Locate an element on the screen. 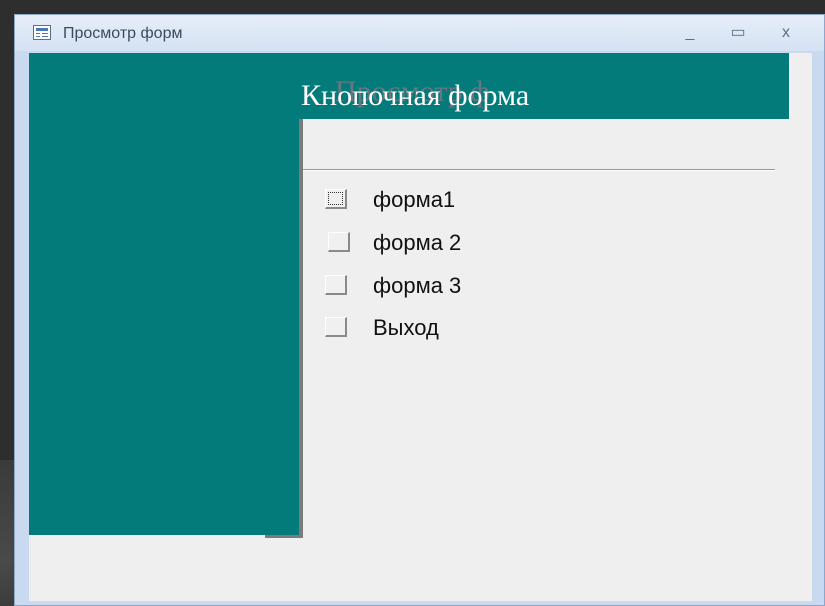  maximize-button: ▭ is located at coordinates (738, 33).